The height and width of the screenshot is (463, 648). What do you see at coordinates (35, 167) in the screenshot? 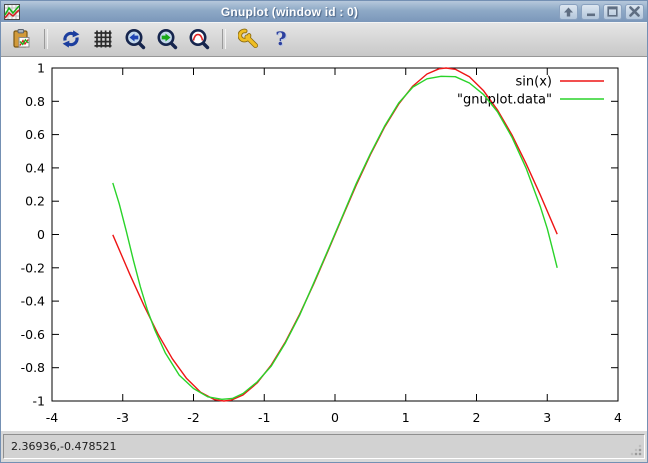
I see `y-tick-label: 0.4` at bounding box center [35, 167].